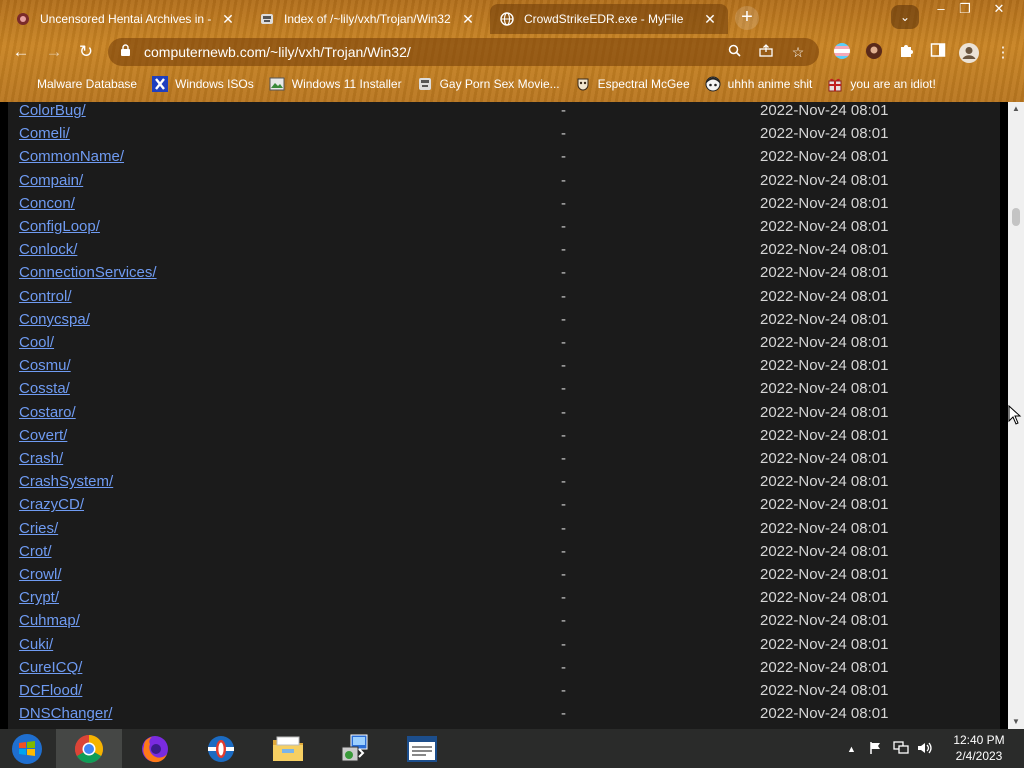 The height and width of the screenshot is (768, 1024). I want to click on account-avatar-icon, so click(969, 53).